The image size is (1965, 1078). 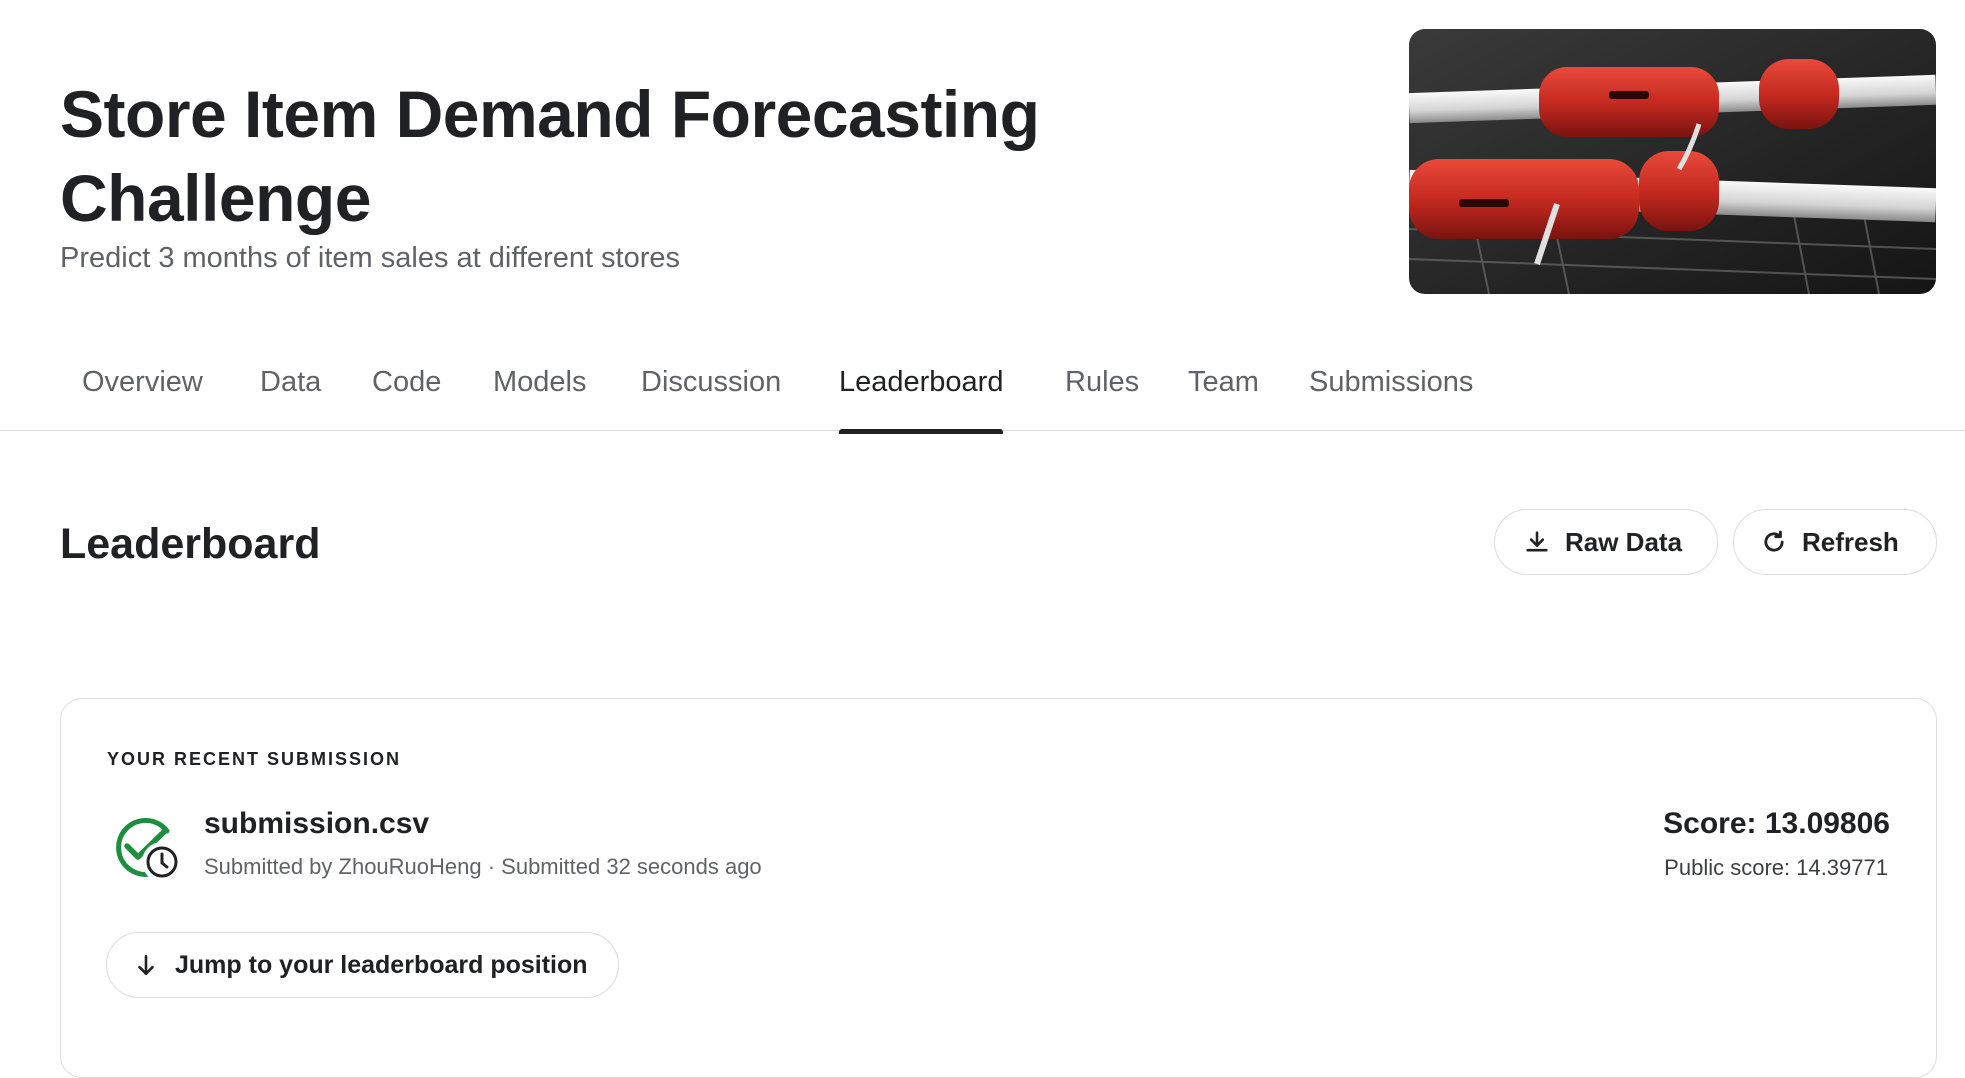 I want to click on competition-title: Store Item Demand Forecasting Challenge, so click(x=550, y=156).